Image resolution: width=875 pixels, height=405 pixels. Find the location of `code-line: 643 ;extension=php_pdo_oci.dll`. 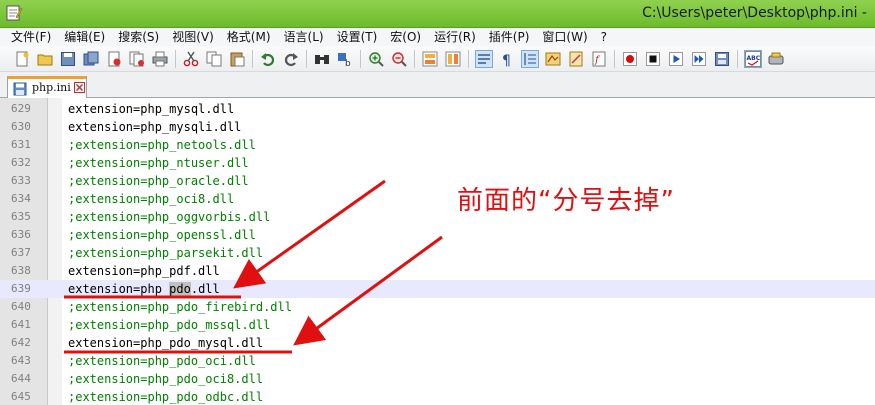

code-line: 643 ;extension=php_pdo_oci.dll is located at coordinates (437, 361).